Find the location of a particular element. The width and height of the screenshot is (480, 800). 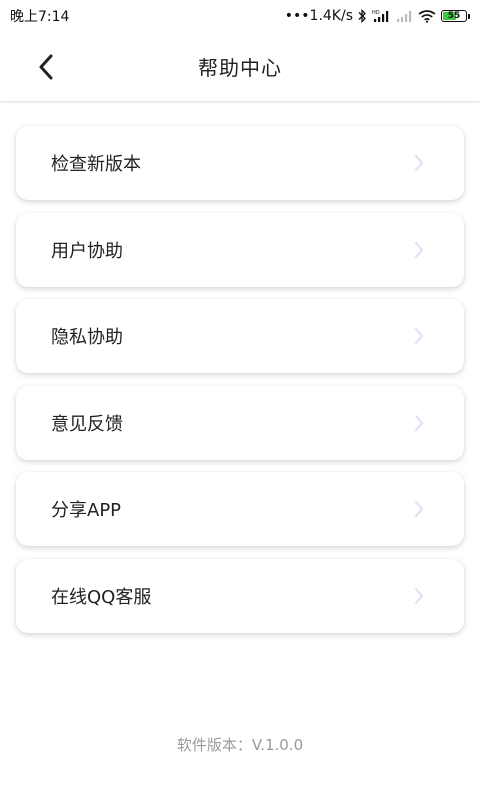

menu-item-user-agreement: 用户协助 is located at coordinates (240, 249).